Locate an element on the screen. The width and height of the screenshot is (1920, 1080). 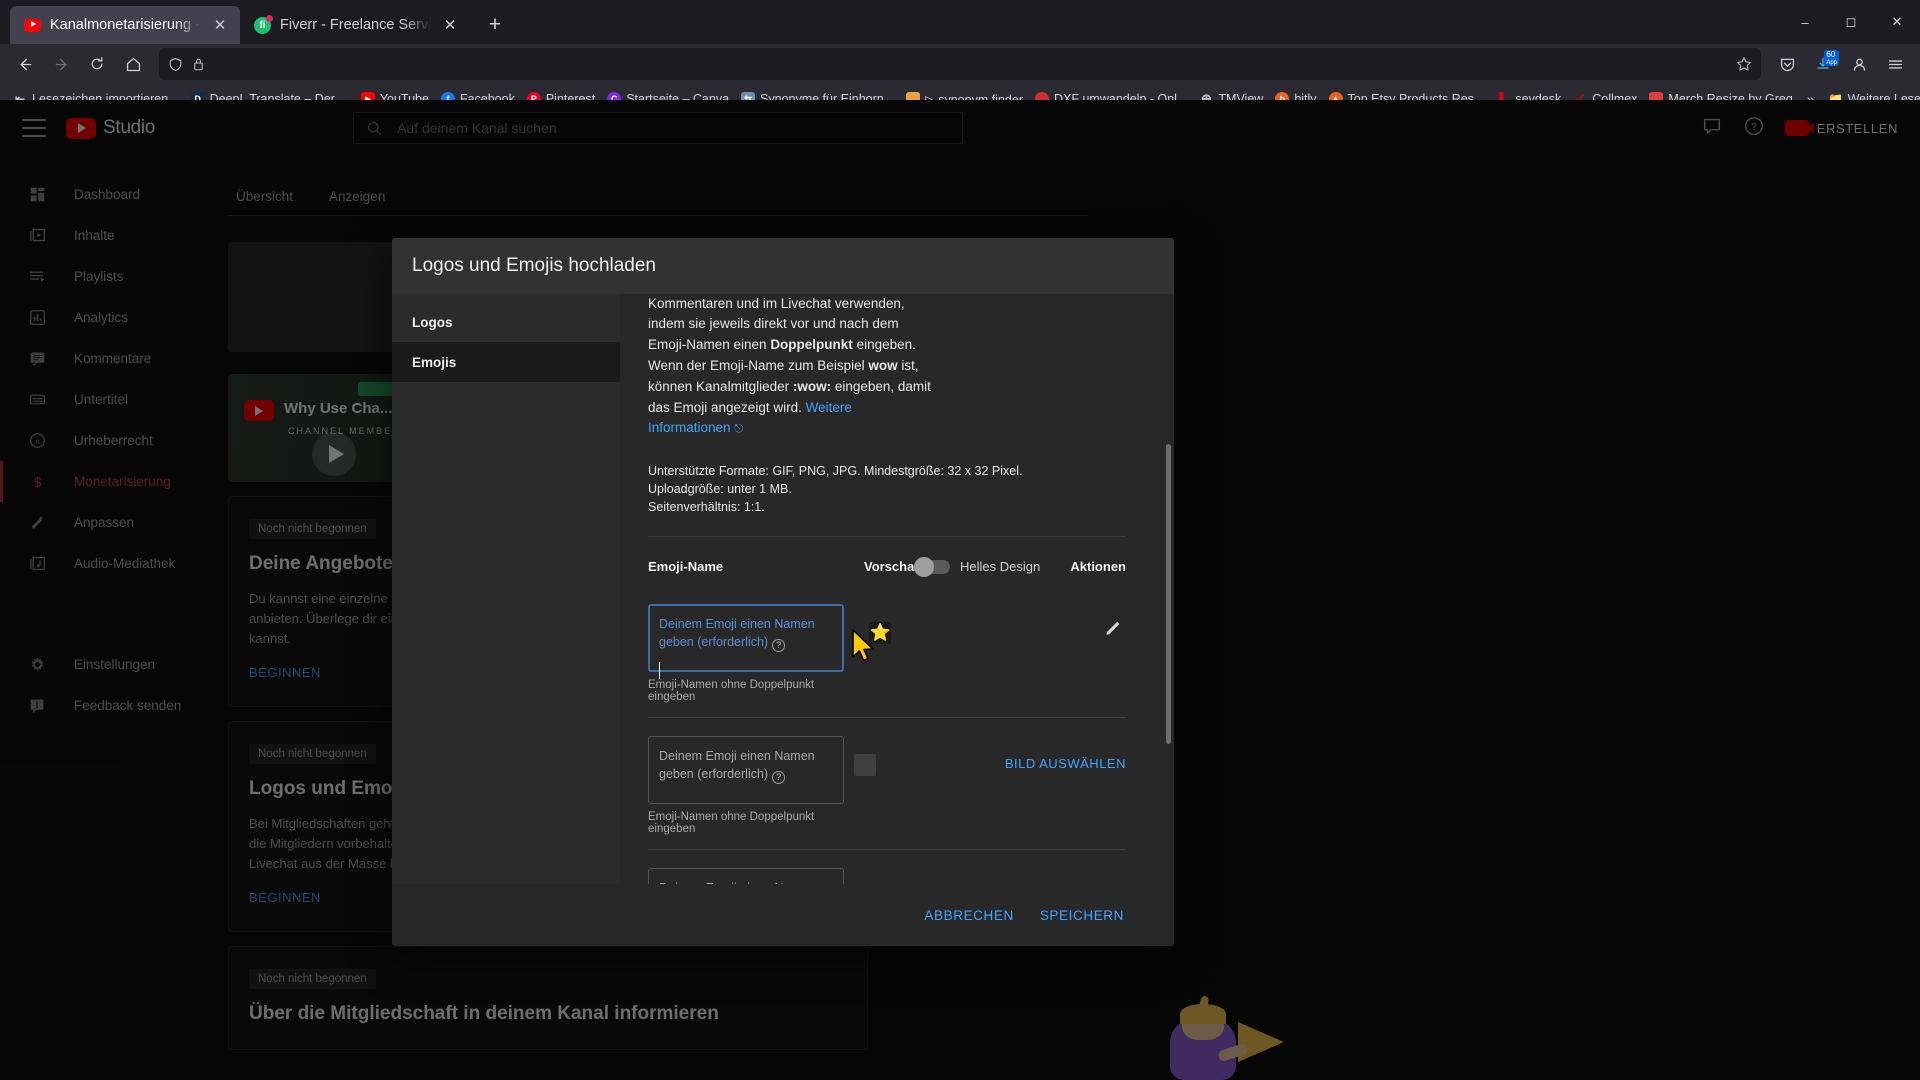
reload-icon is located at coordinates (97, 64).